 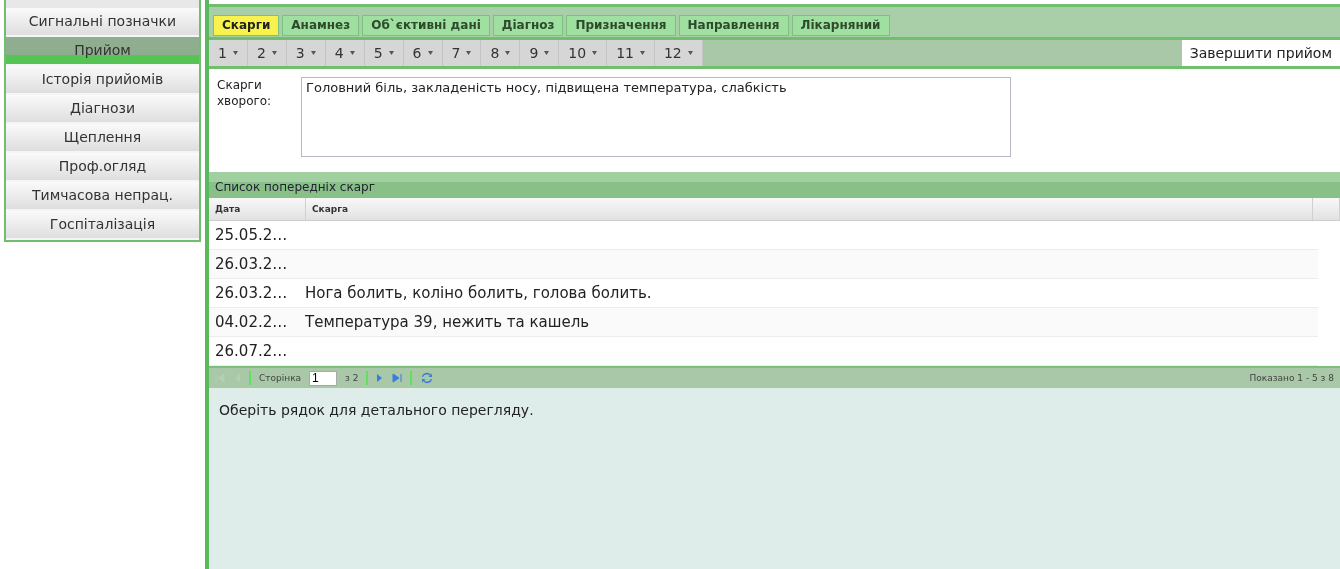 What do you see at coordinates (257, 209) in the screenshot?
I see `column-header: Дата` at bounding box center [257, 209].